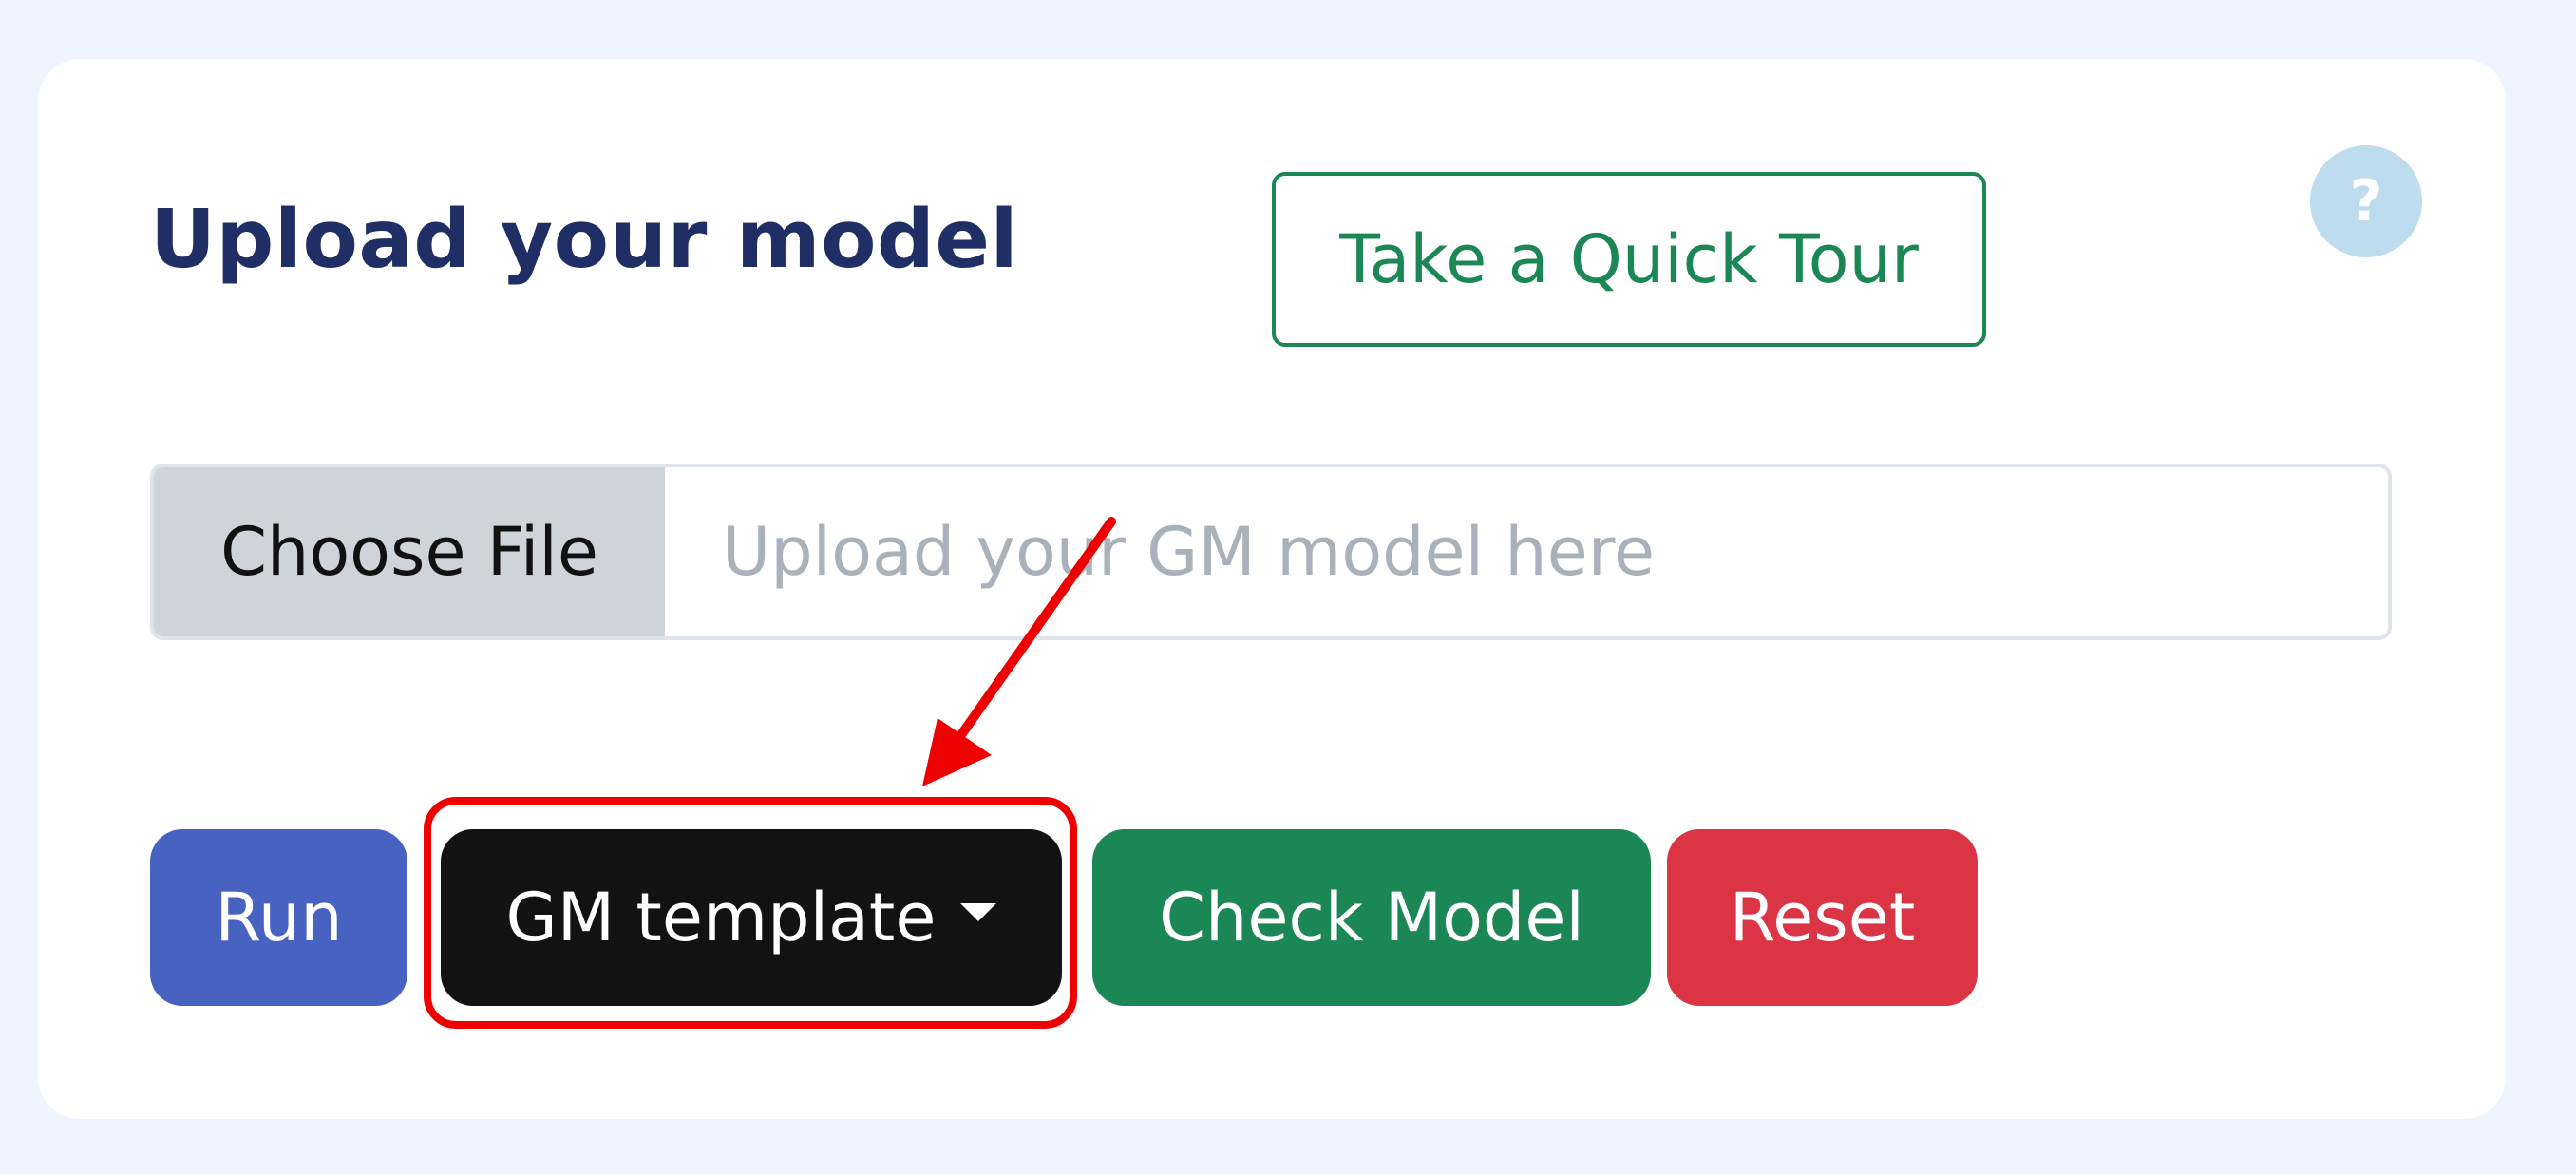 Image resolution: width=2576 pixels, height=1174 pixels. I want to click on check-model-button: Check Model, so click(1371, 917).